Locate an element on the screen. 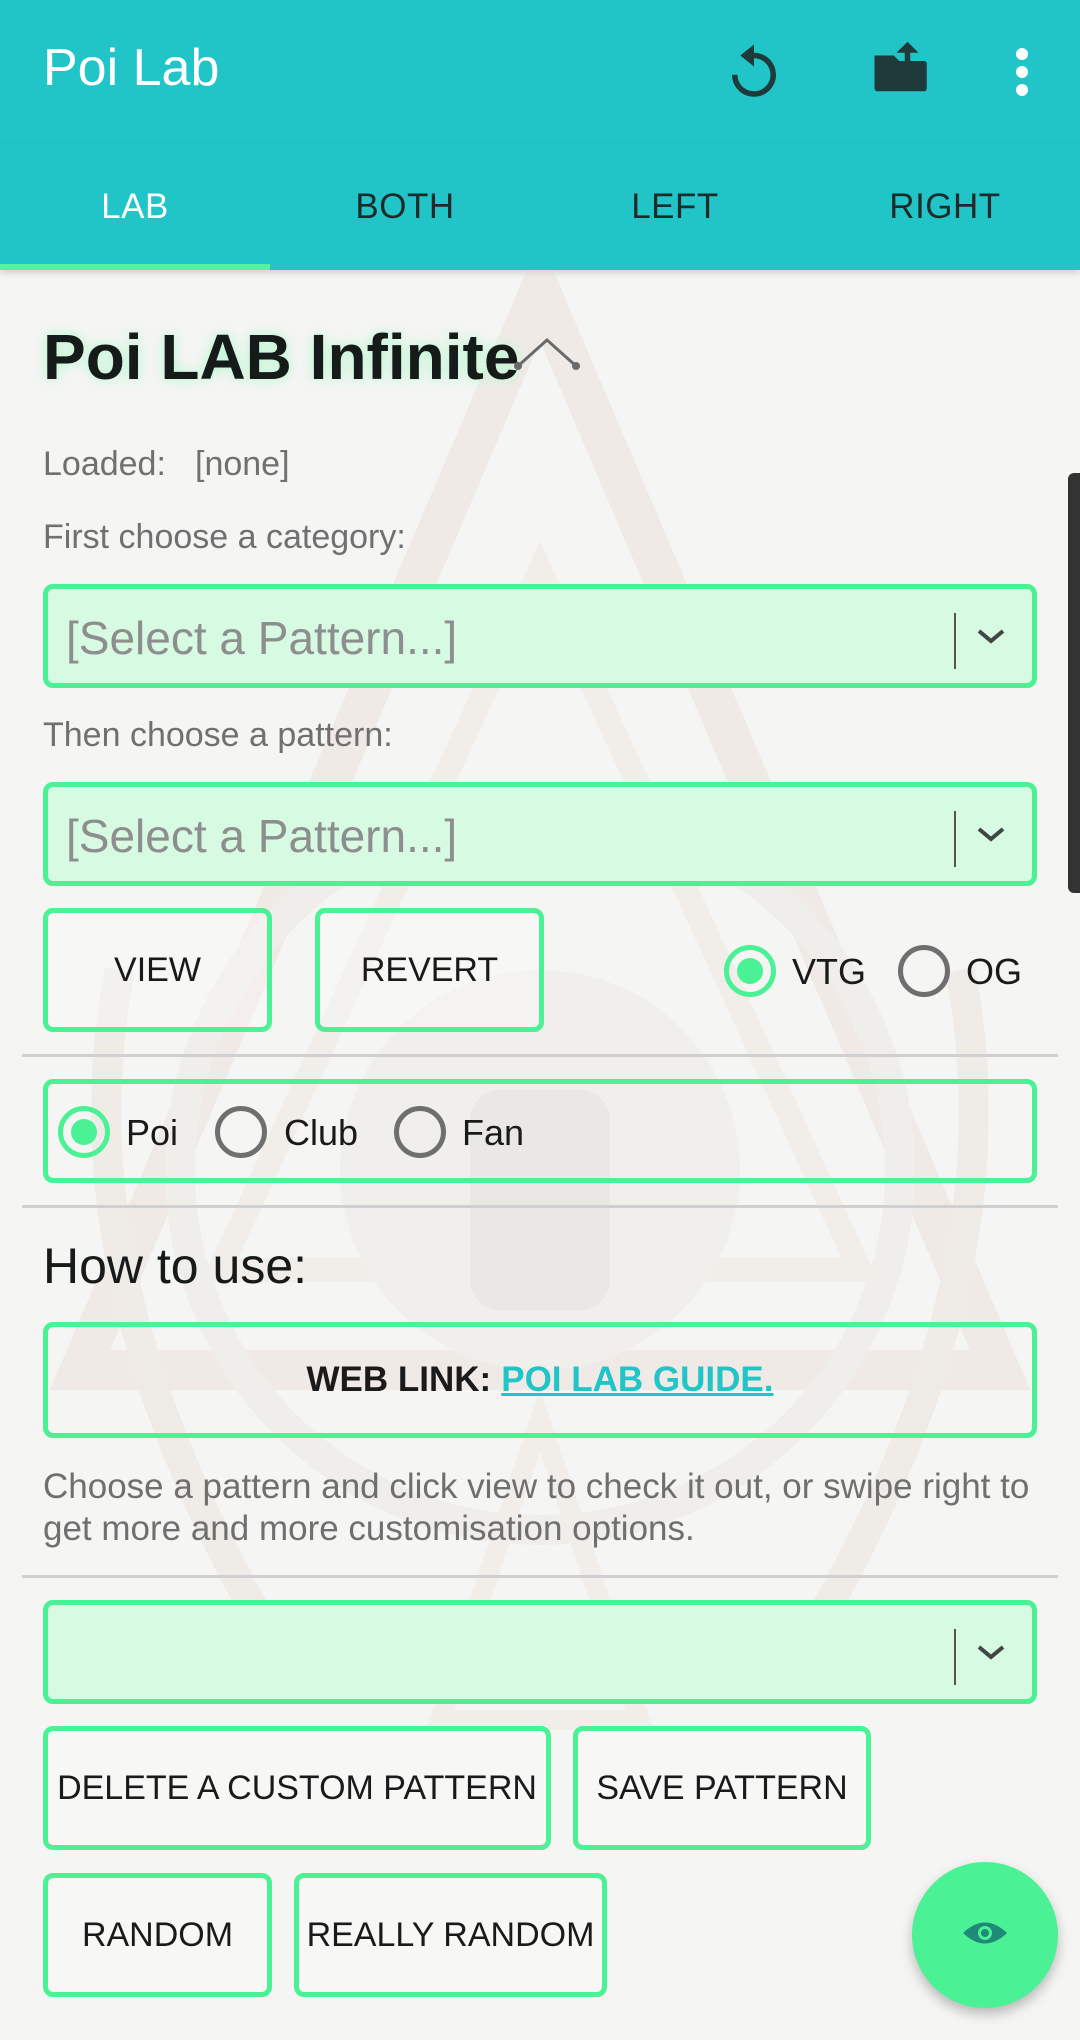 The height and width of the screenshot is (2040, 1080). fan-radio-label: Fan is located at coordinates (493, 1132).